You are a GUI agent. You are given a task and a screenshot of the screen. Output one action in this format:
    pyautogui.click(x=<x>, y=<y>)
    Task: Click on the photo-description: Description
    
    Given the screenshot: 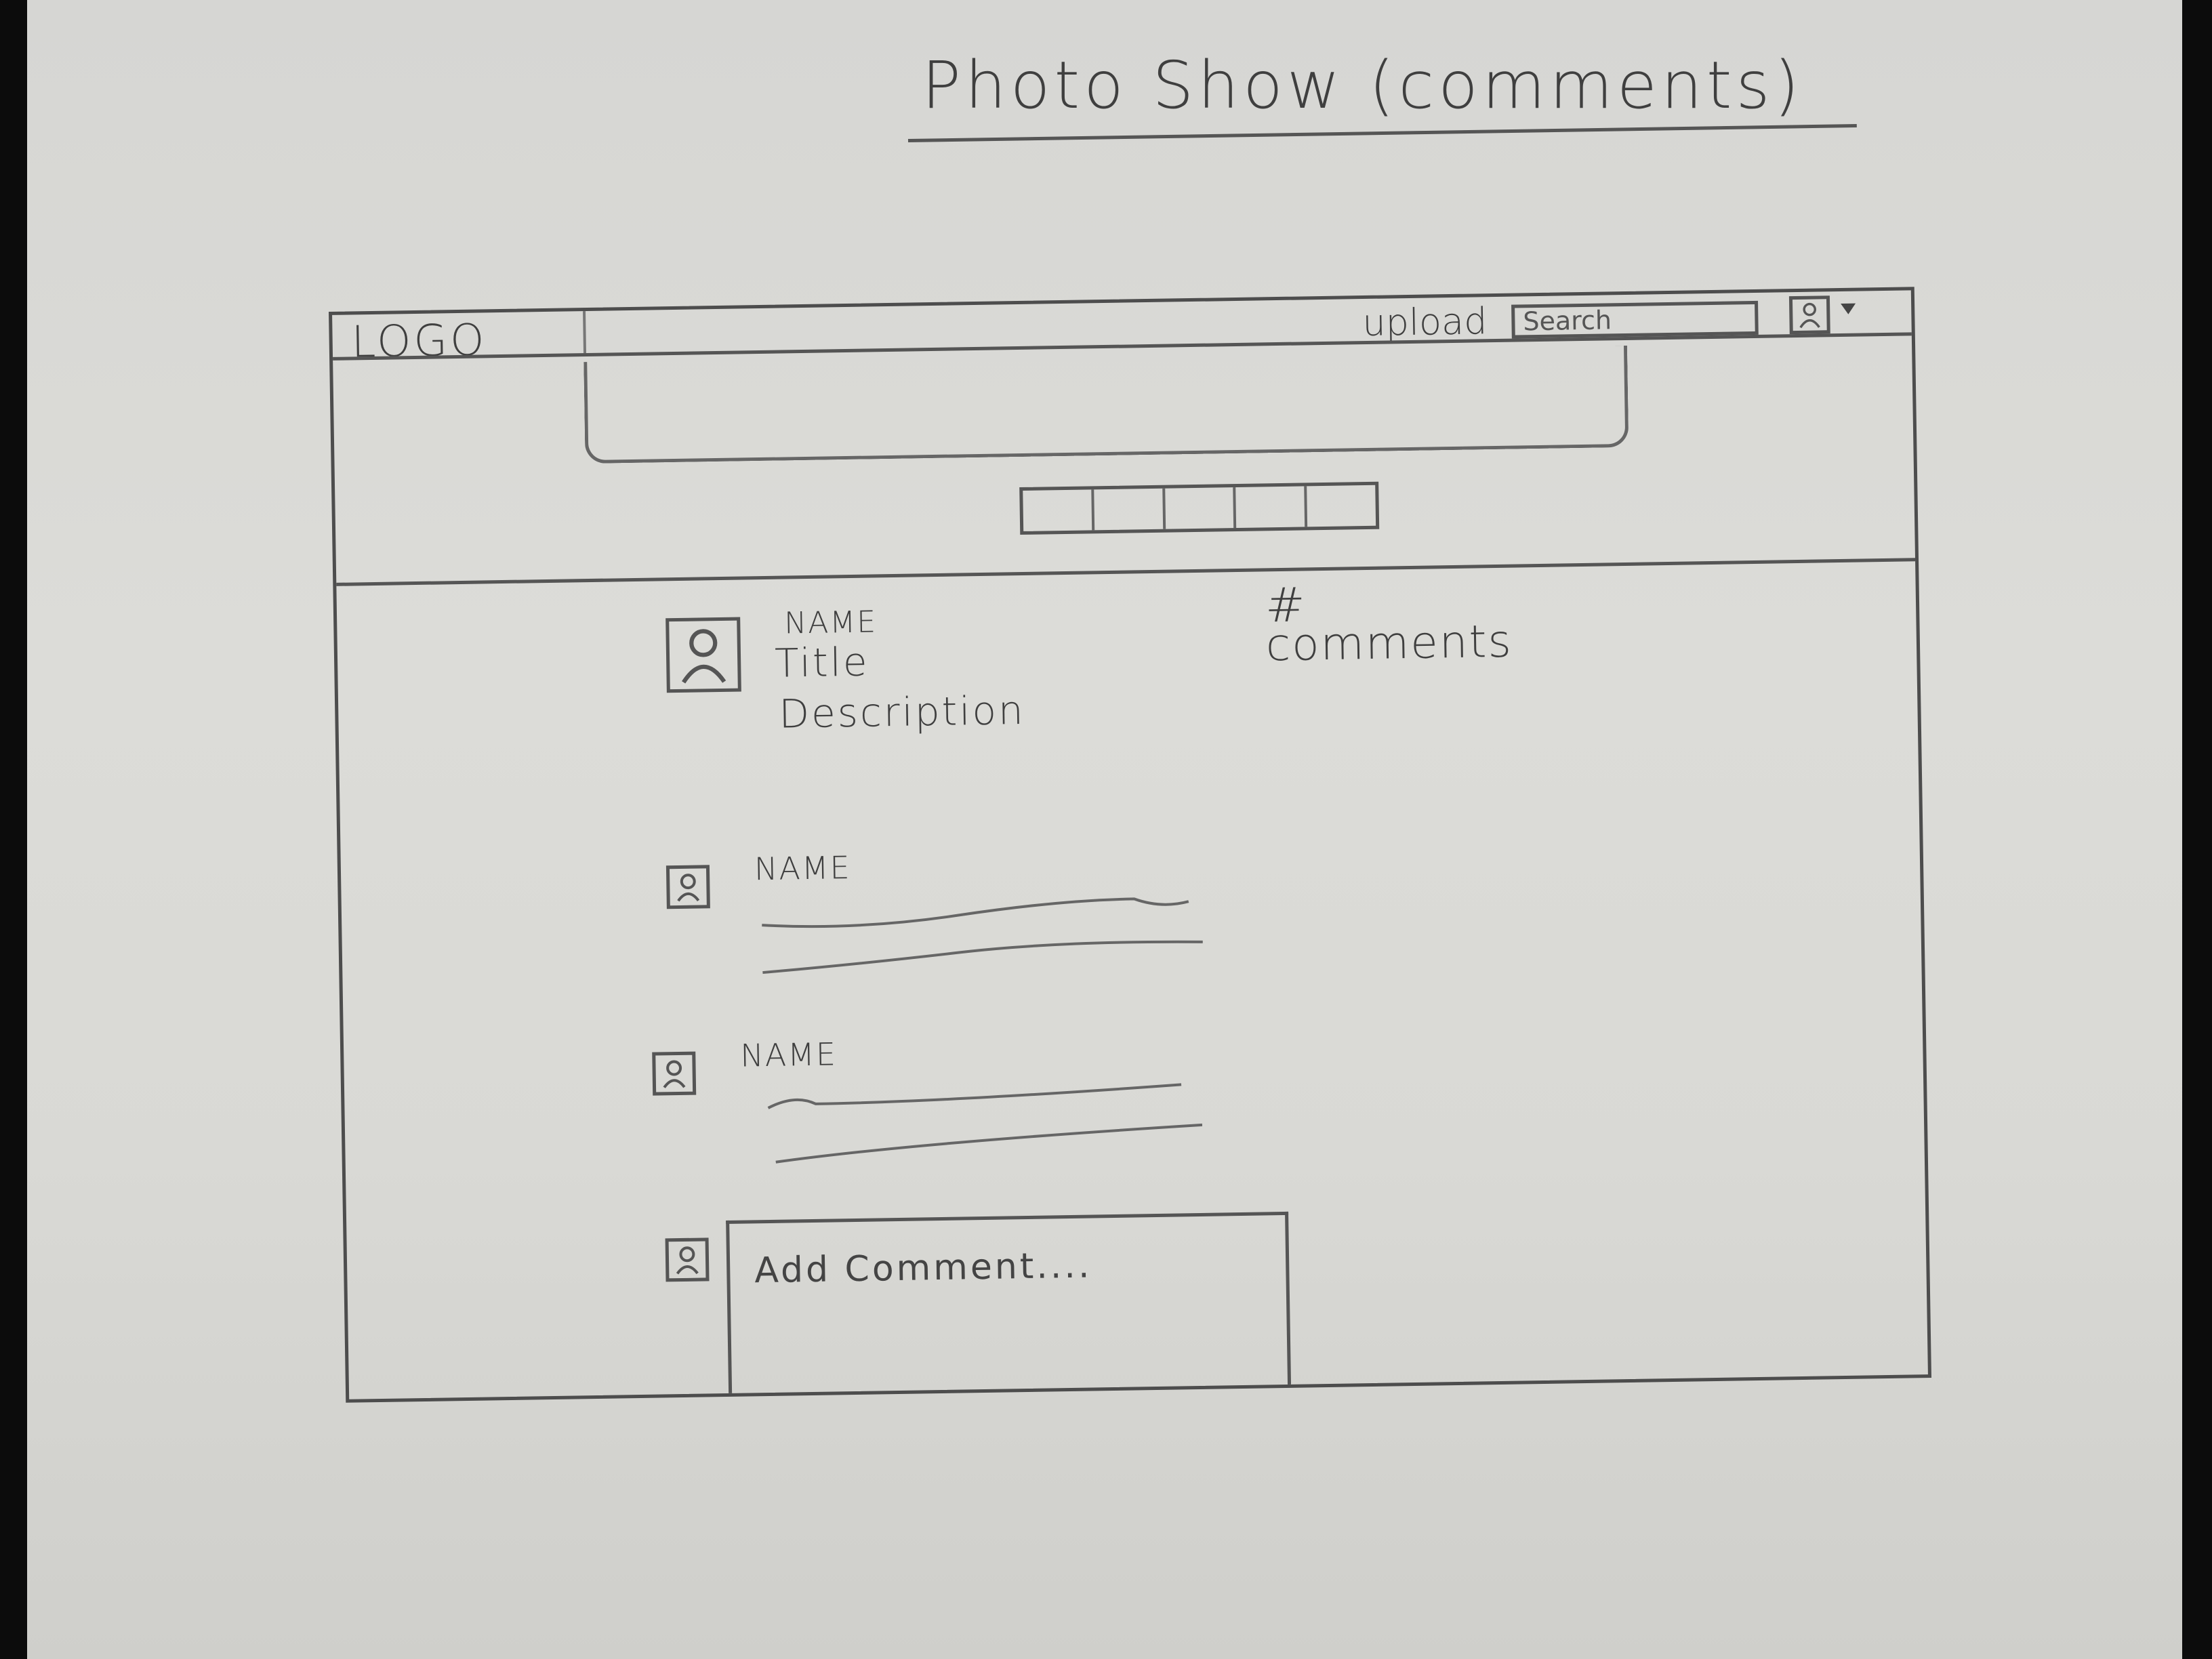 What is the action you would take?
    pyautogui.click(x=902, y=712)
    